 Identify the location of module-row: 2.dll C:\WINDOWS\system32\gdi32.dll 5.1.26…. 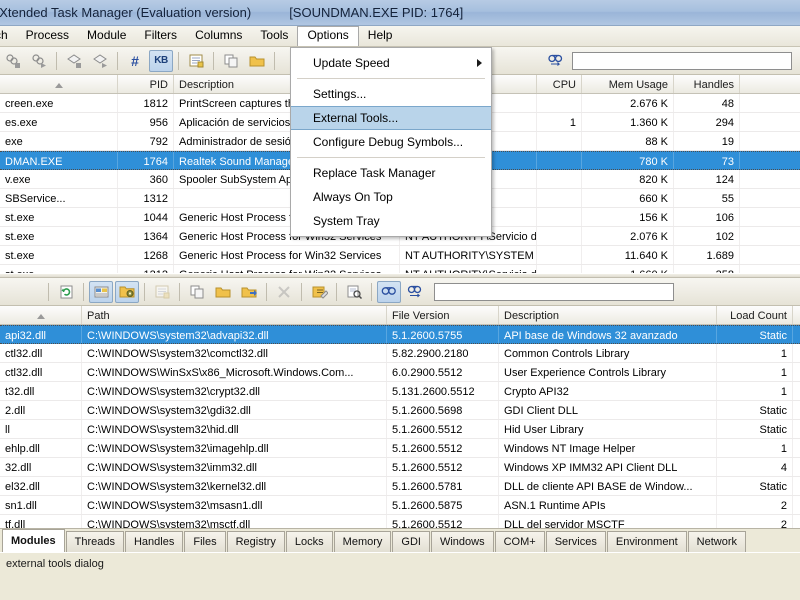
(400, 410).